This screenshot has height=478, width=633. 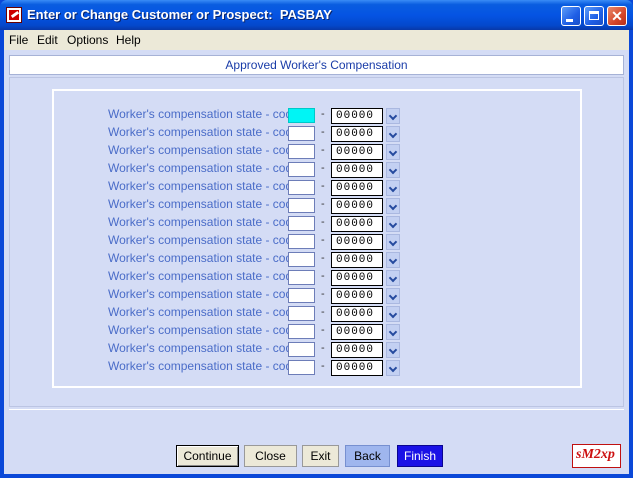 I want to click on smxp-logo: sM2xp, so click(x=596, y=456).